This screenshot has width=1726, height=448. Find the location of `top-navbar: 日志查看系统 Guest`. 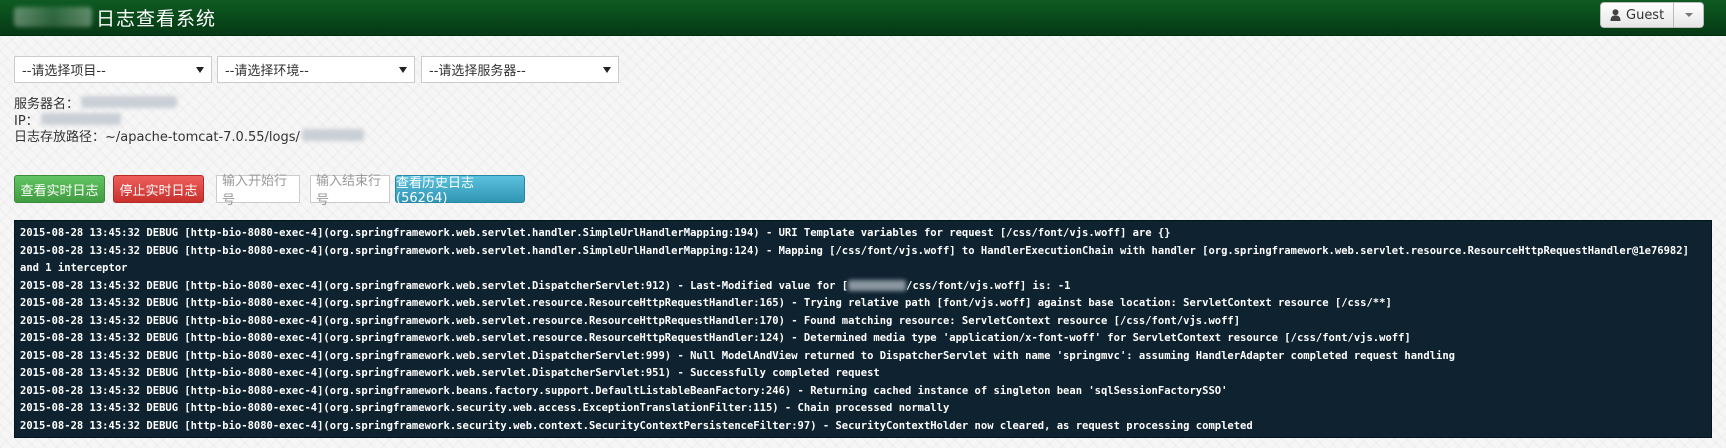

top-navbar: 日志查看系统 Guest is located at coordinates (863, 18).